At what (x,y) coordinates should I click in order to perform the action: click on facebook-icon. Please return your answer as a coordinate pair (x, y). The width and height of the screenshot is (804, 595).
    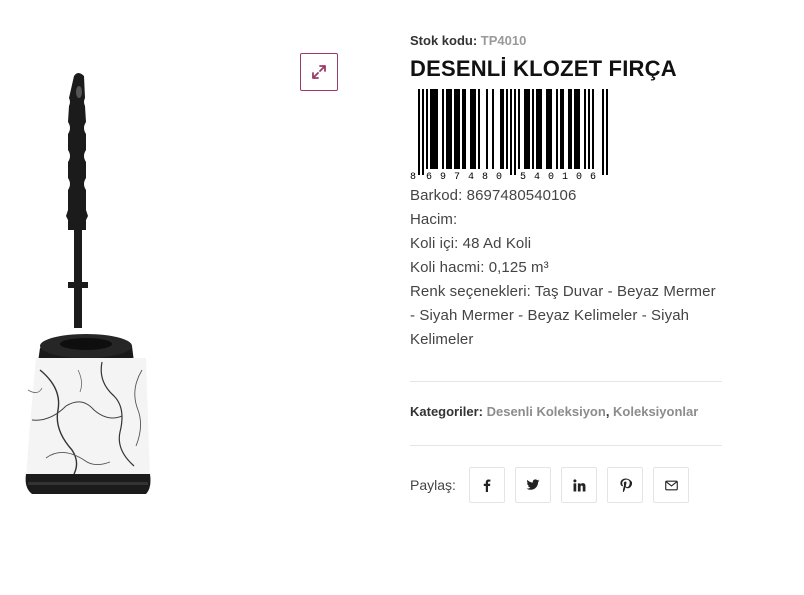
    Looking at the image, I should click on (487, 485).